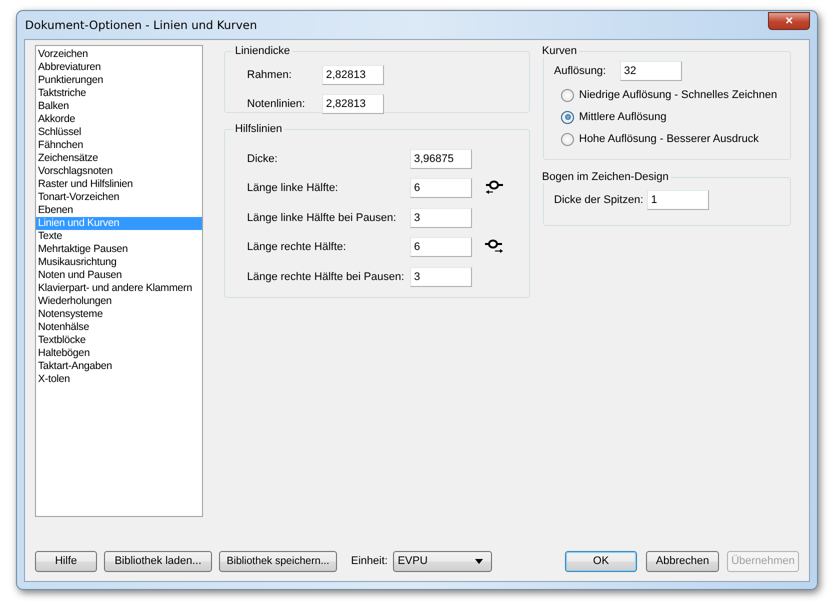 The image size is (840, 609). I want to click on category-item: Klavierpart- und andere Klammern, so click(119, 288).